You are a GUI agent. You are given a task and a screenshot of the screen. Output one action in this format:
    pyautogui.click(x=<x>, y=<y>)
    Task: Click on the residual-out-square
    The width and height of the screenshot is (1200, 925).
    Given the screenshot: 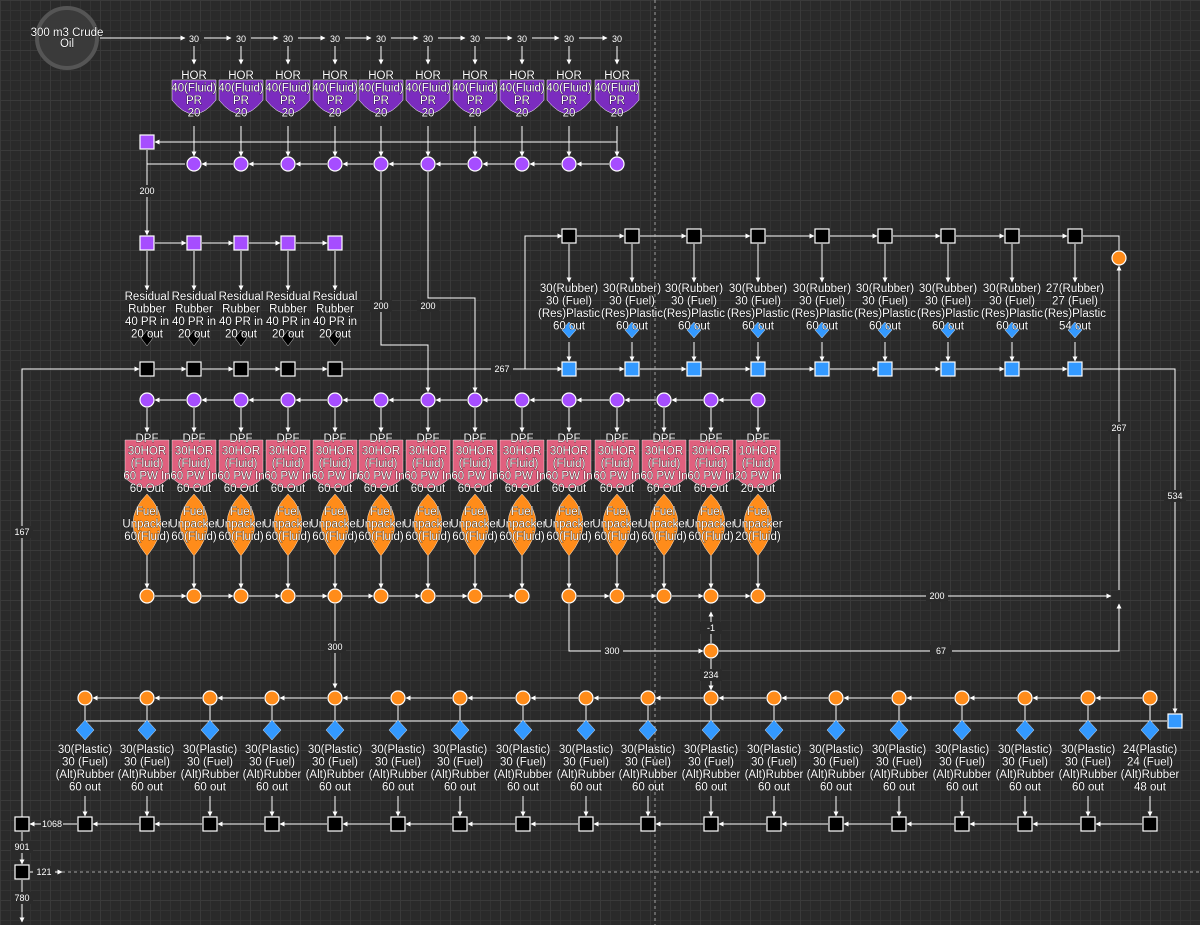 What is the action you would take?
    pyautogui.click(x=194, y=369)
    